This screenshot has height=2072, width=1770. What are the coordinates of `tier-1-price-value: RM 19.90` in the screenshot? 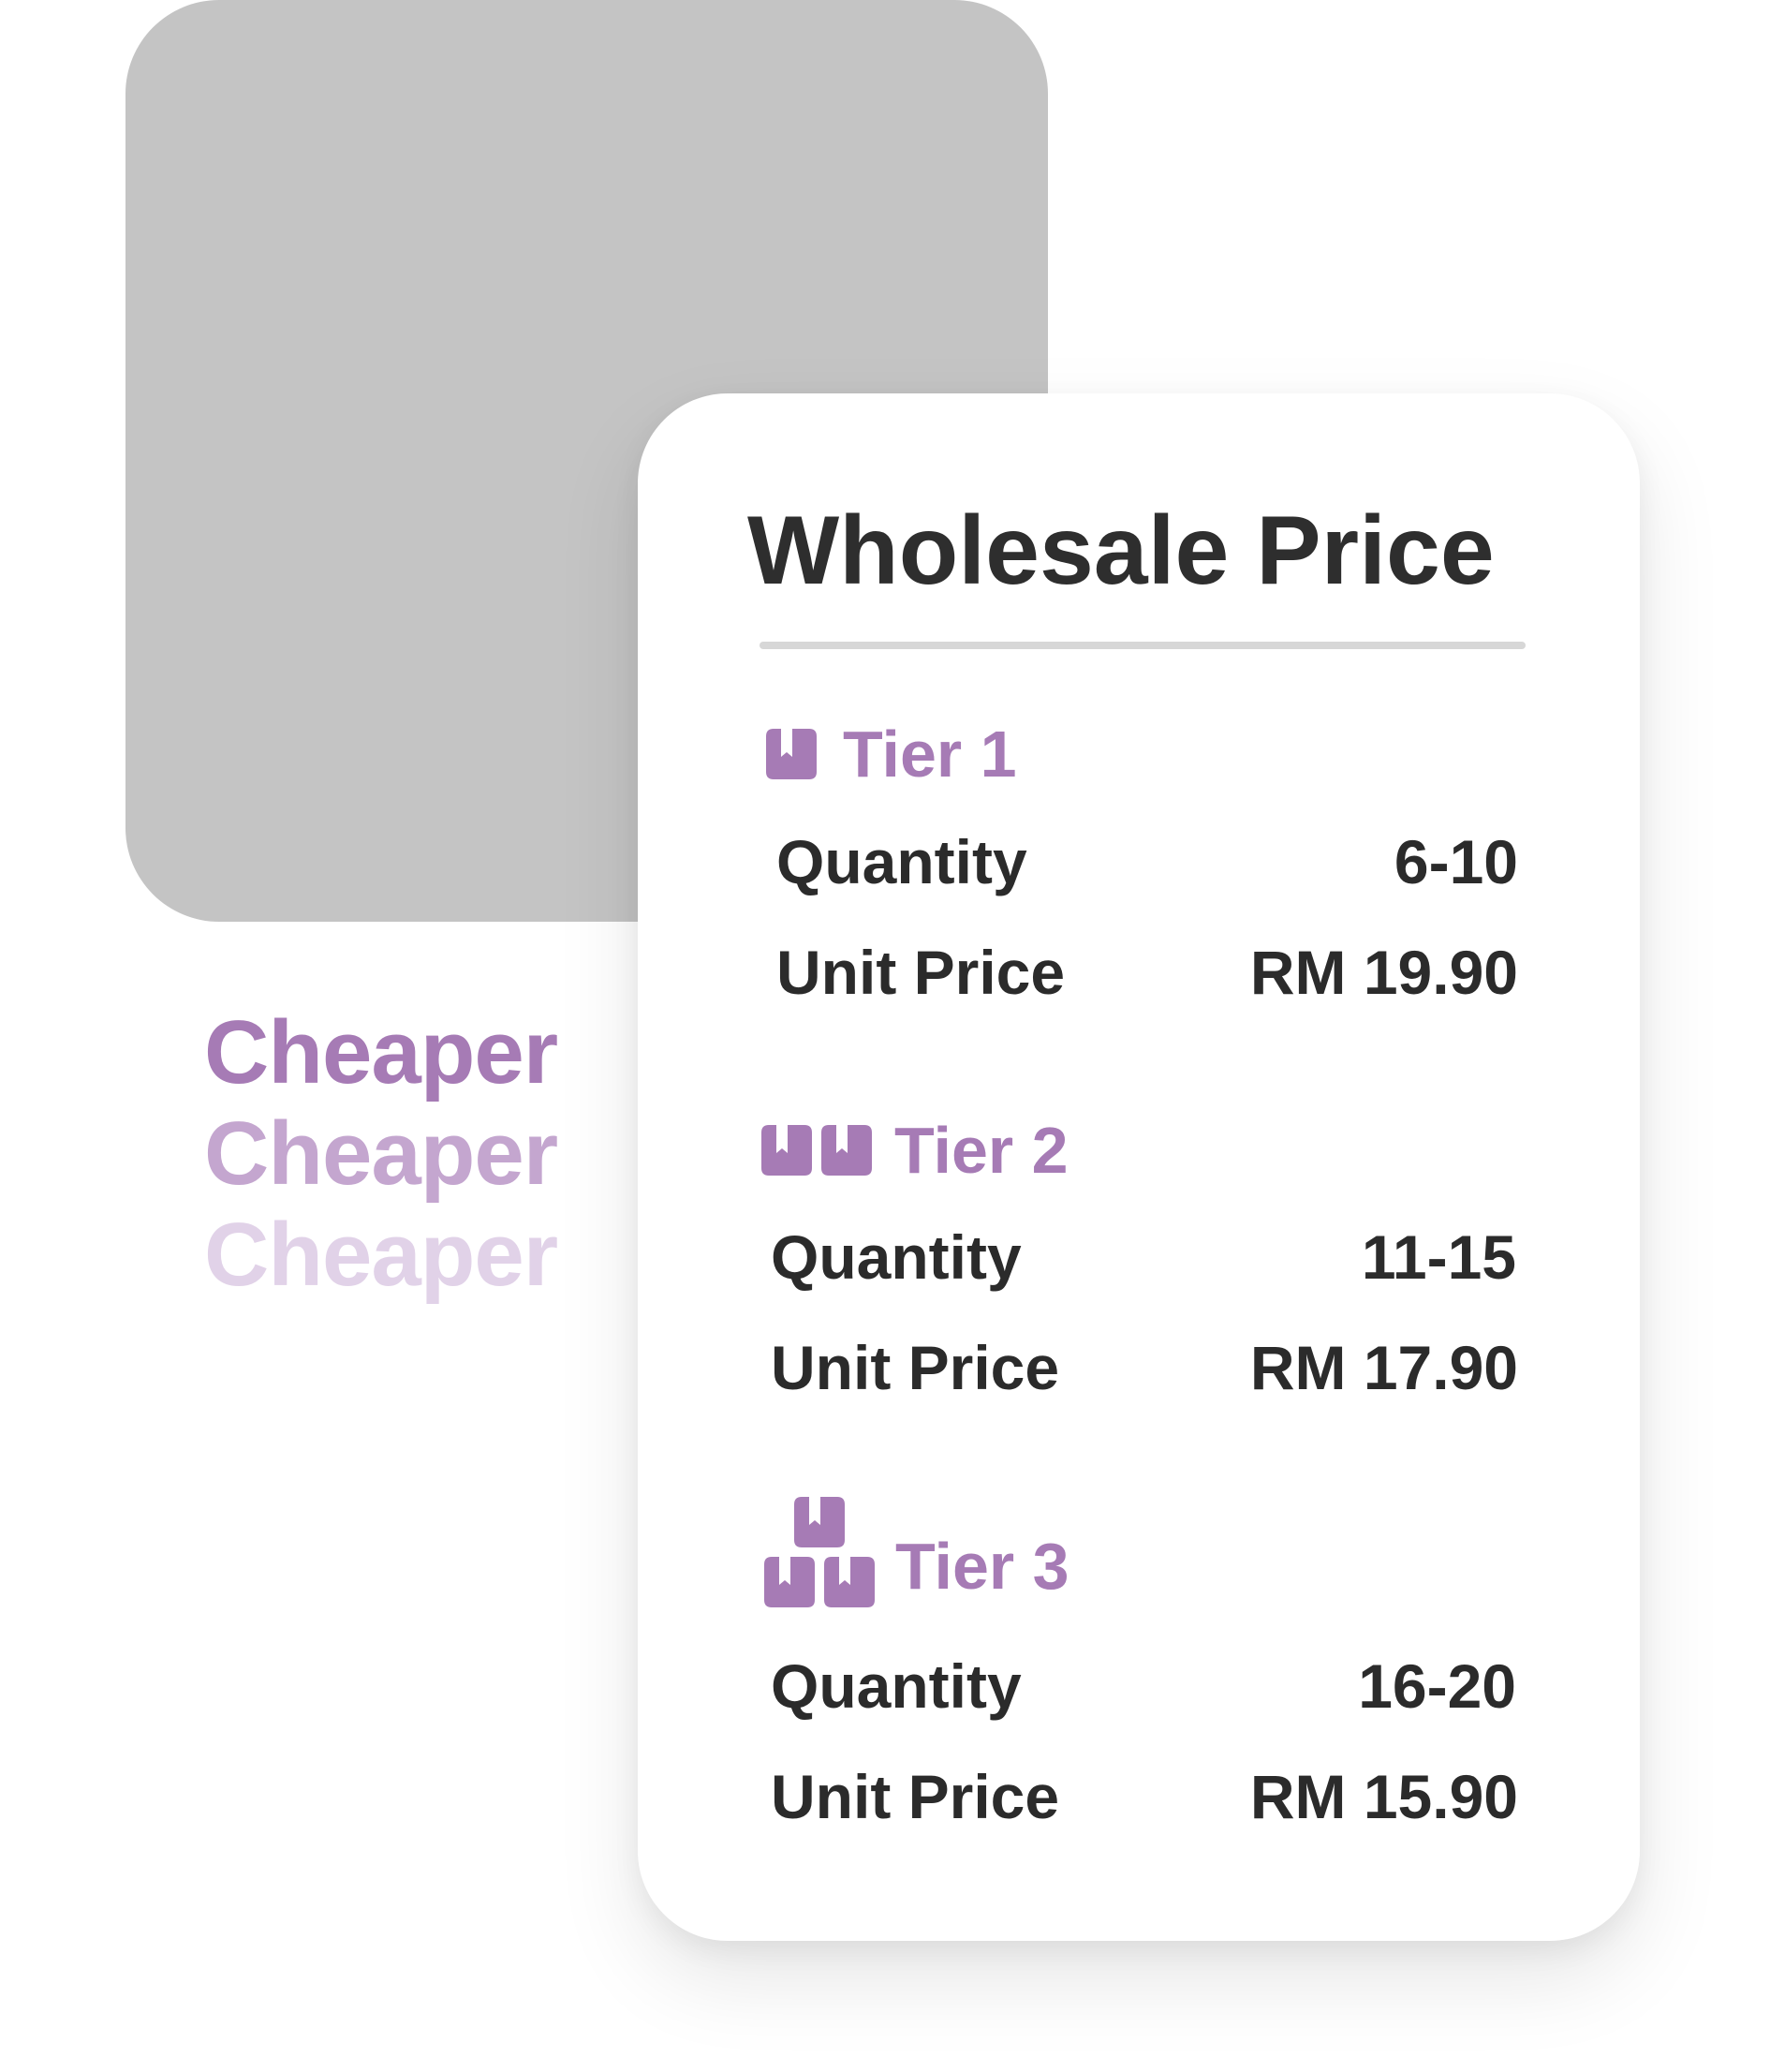 It's located at (1383, 972).